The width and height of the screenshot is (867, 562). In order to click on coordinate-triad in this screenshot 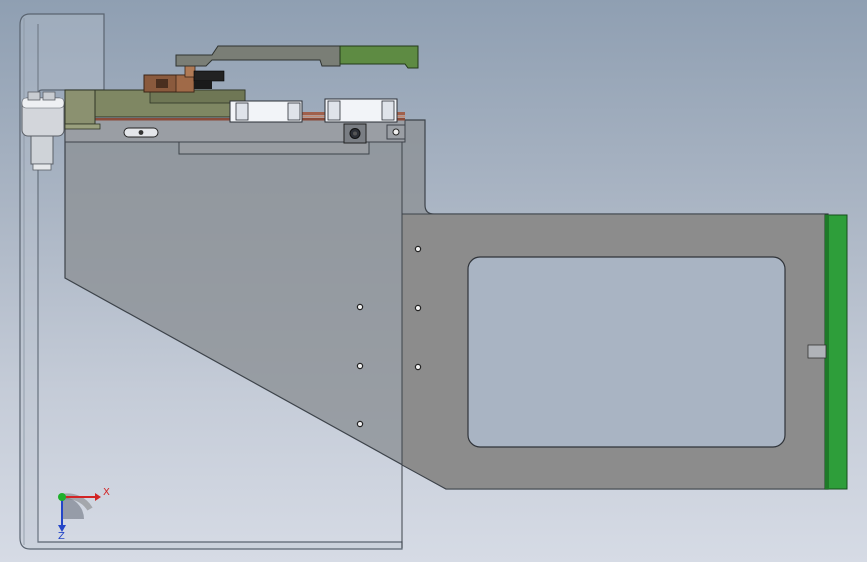, I will do `click(79, 512)`.